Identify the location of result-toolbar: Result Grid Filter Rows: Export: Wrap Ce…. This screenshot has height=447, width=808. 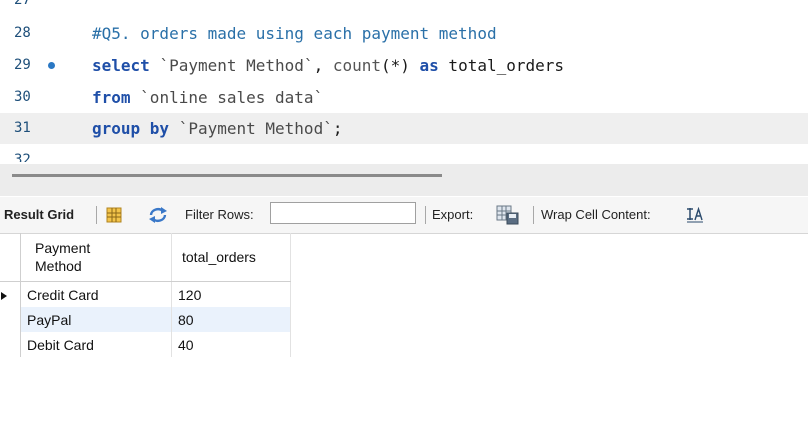
(404, 215).